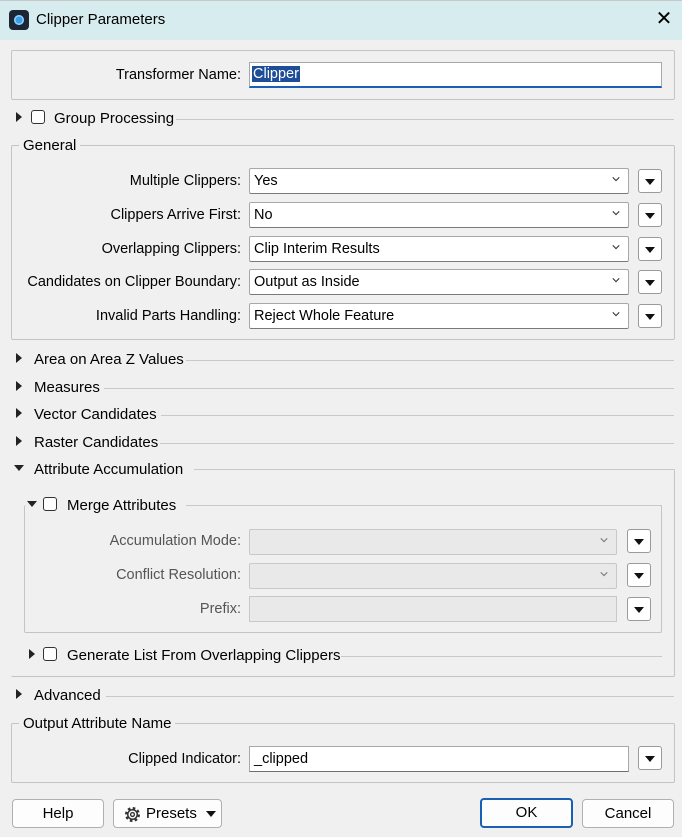 Image resolution: width=682 pixels, height=837 pixels. I want to click on invalid-parts-select: Reject Whole Feature, so click(439, 316).